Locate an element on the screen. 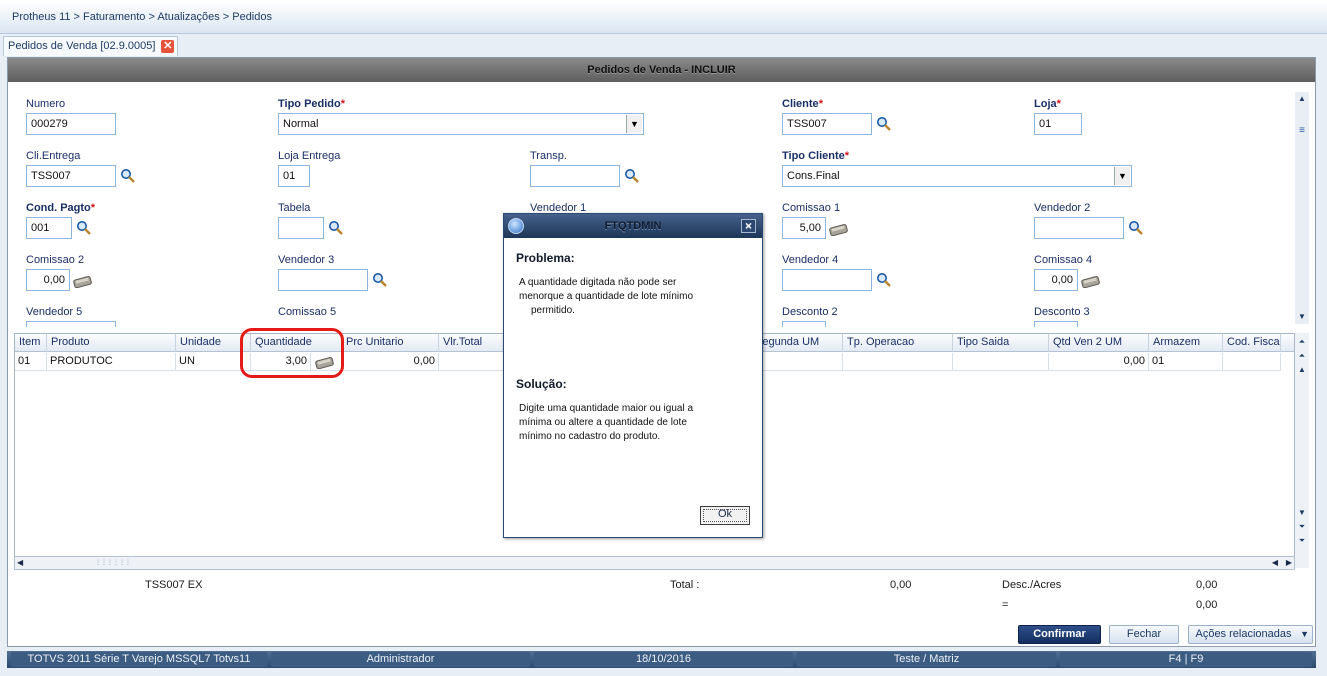 The width and height of the screenshot is (1327, 676). col-item: Item is located at coordinates (31, 343).